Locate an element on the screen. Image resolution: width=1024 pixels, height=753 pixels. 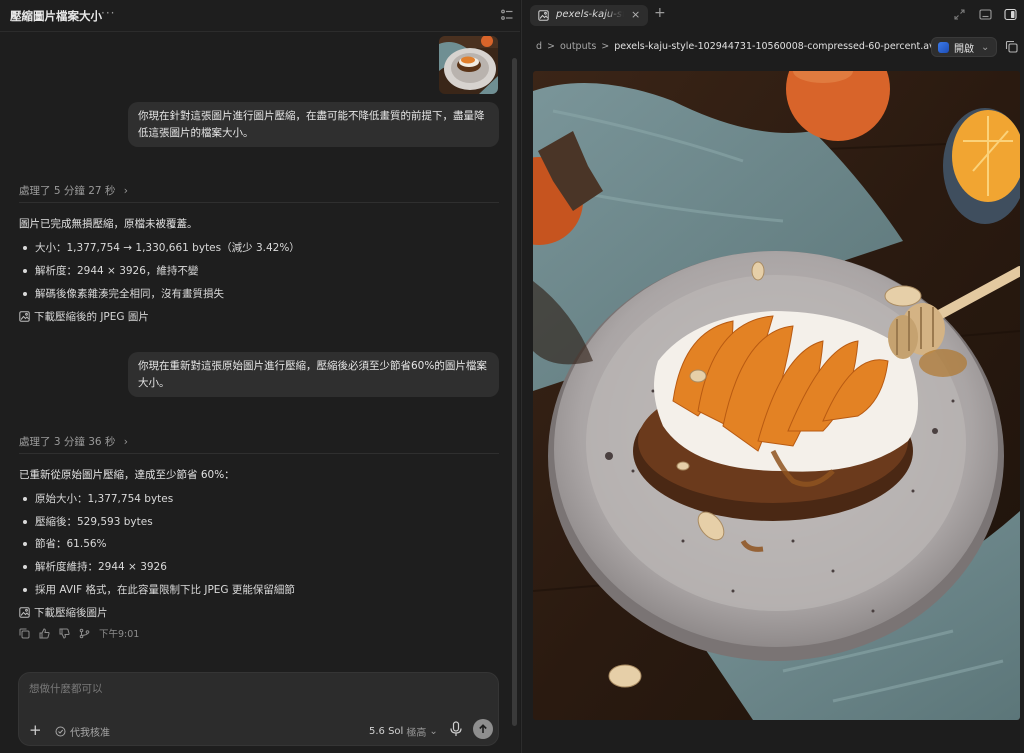
breadcrumb-item: d is located at coordinates (539, 46).